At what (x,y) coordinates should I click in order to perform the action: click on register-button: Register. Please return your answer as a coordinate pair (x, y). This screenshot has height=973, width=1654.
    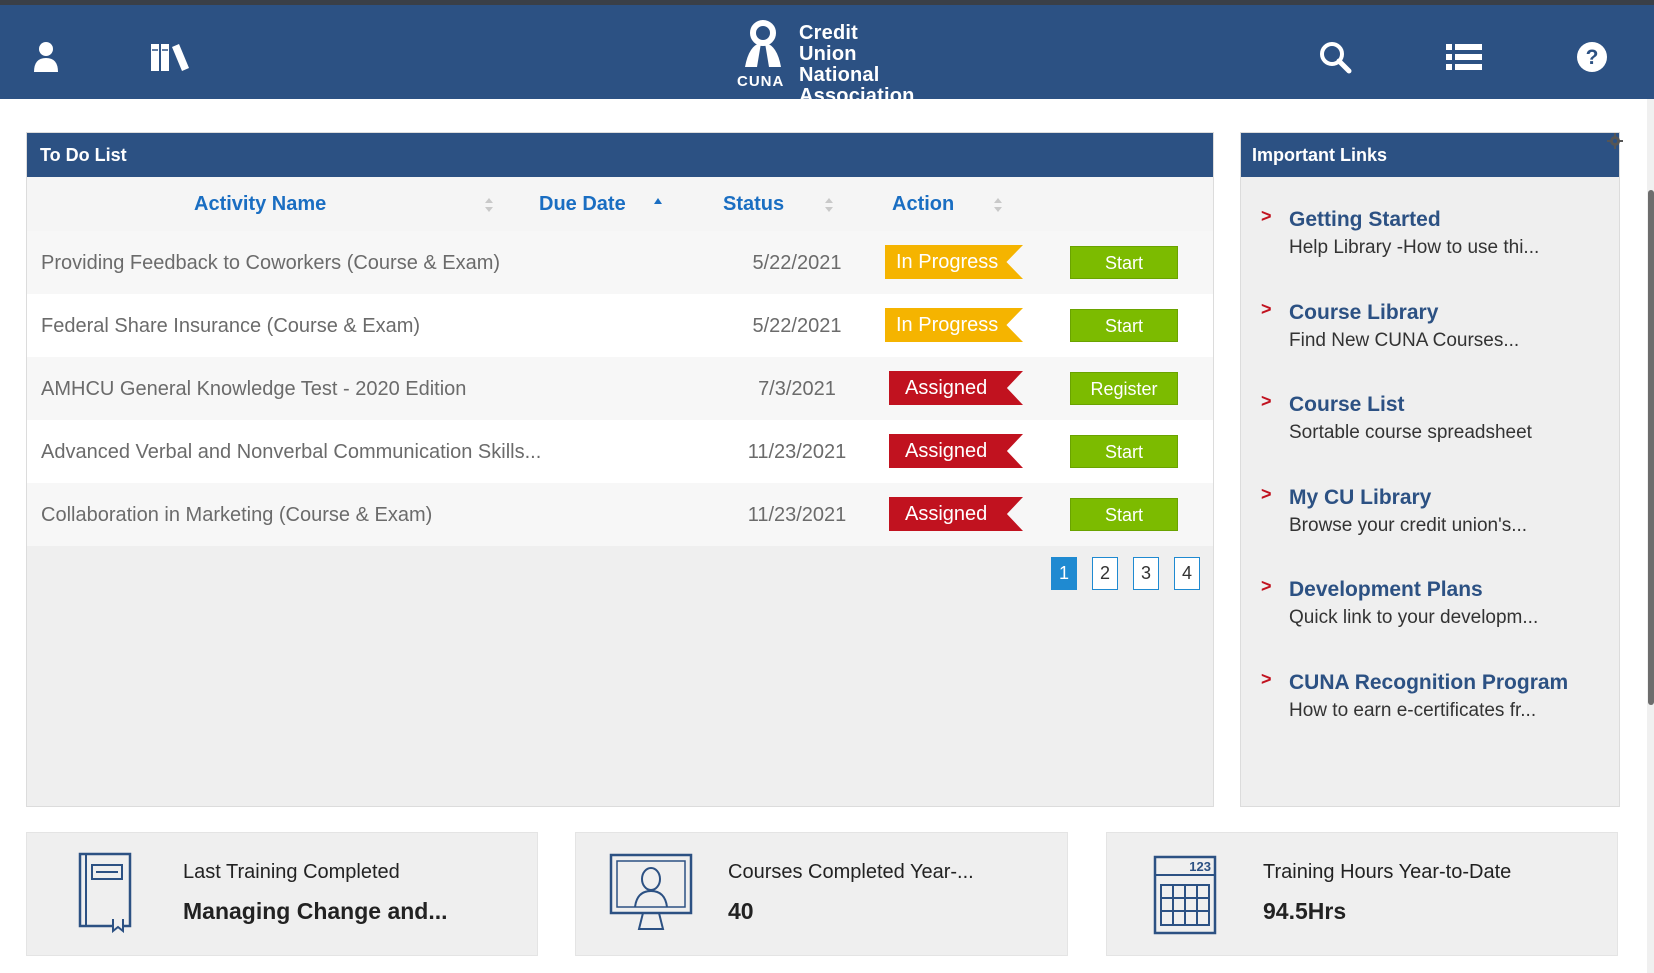
    Looking at the image, I should click on (1124, 388).